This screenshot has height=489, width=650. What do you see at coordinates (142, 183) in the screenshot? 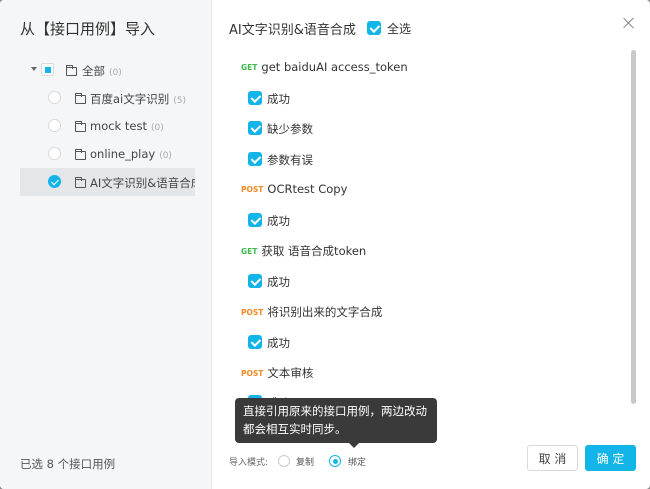
I see `tree-item-label: AI文字识别&语音合成` at bounding box center [142, 183].